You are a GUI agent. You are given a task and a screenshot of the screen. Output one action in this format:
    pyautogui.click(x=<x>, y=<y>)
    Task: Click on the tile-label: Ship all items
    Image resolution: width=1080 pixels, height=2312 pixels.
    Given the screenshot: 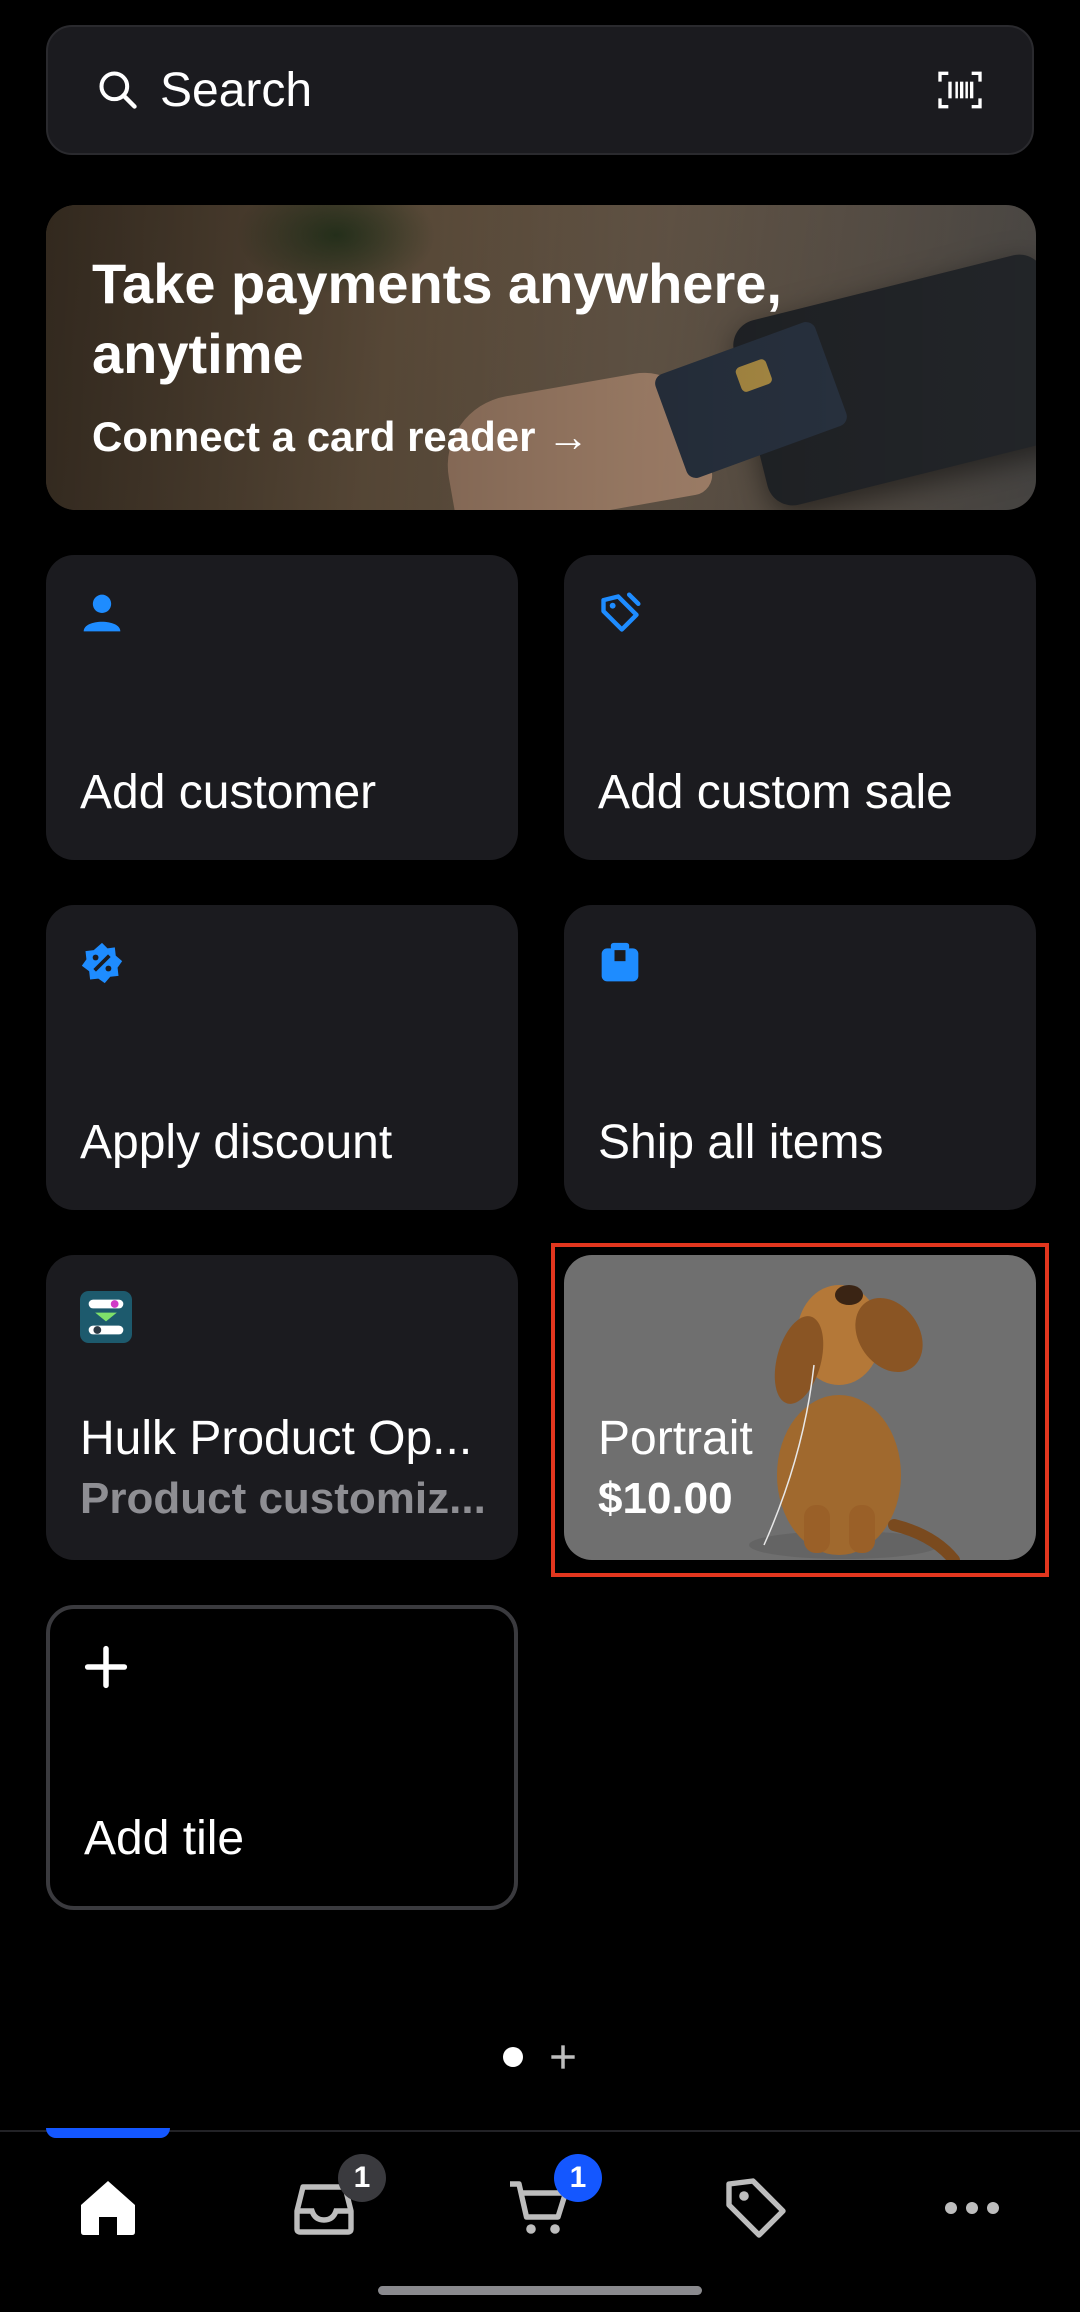 What is the action you would take?
    pyautogui.click(x=741, y=1142)
    